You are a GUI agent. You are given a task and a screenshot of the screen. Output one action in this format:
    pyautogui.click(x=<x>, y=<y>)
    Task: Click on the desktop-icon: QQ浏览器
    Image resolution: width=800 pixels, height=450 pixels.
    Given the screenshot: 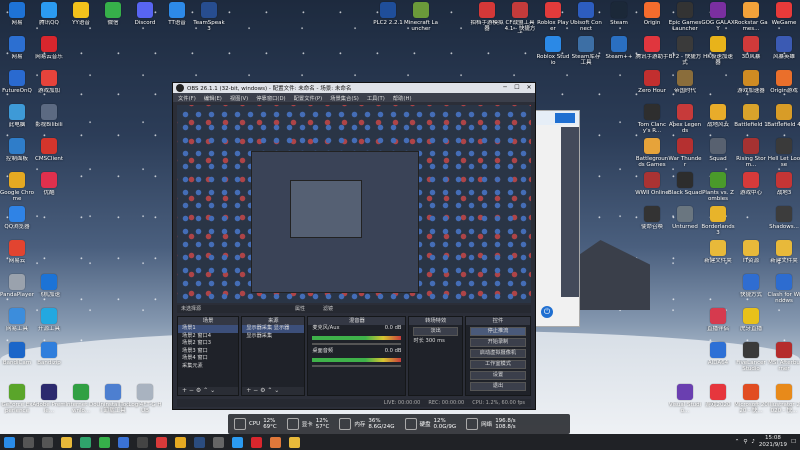 What is the action you would take?
    pyautogui.click(x=17, y=218)
    